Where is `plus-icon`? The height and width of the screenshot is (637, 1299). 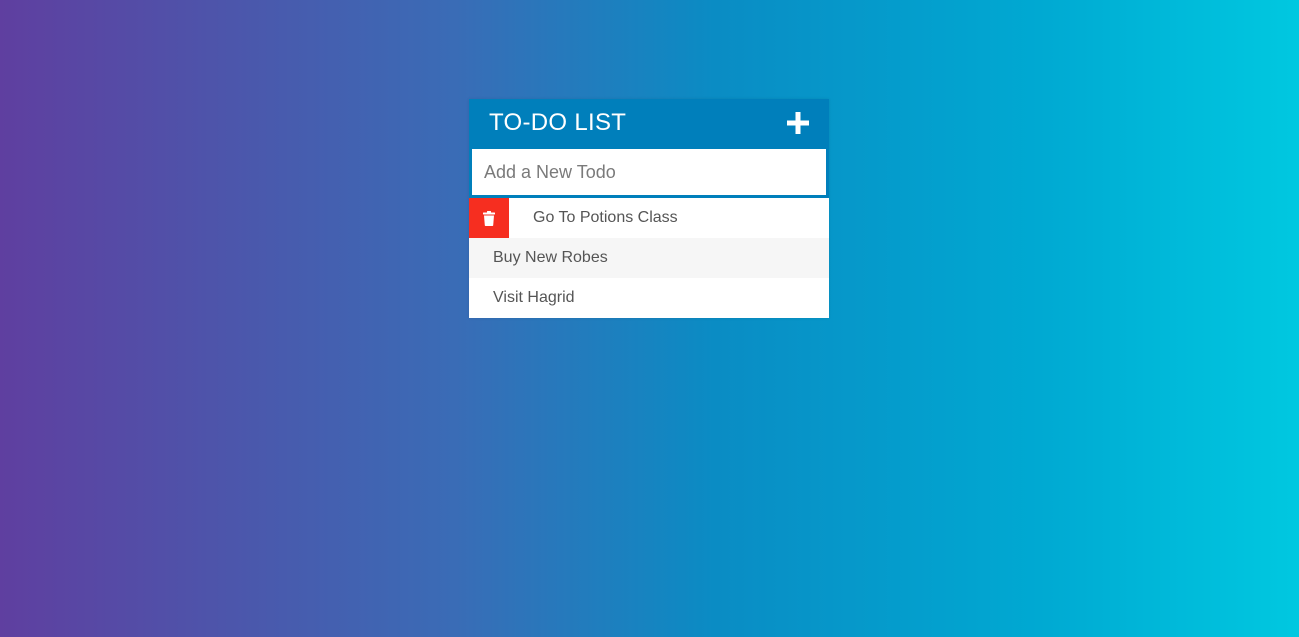
plus-icon is located at coordinates (798, 123).